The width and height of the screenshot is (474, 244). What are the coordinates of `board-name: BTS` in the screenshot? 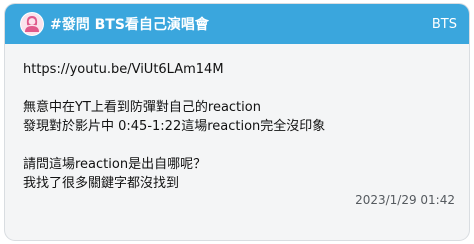 It's located at (444, 24).